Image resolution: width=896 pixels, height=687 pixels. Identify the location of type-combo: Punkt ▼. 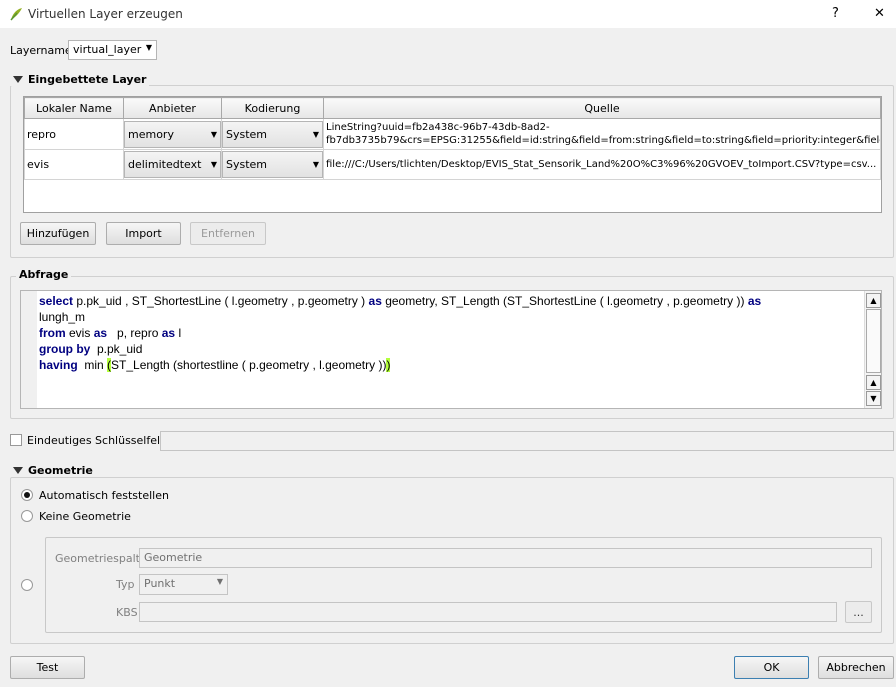
(183, 584).